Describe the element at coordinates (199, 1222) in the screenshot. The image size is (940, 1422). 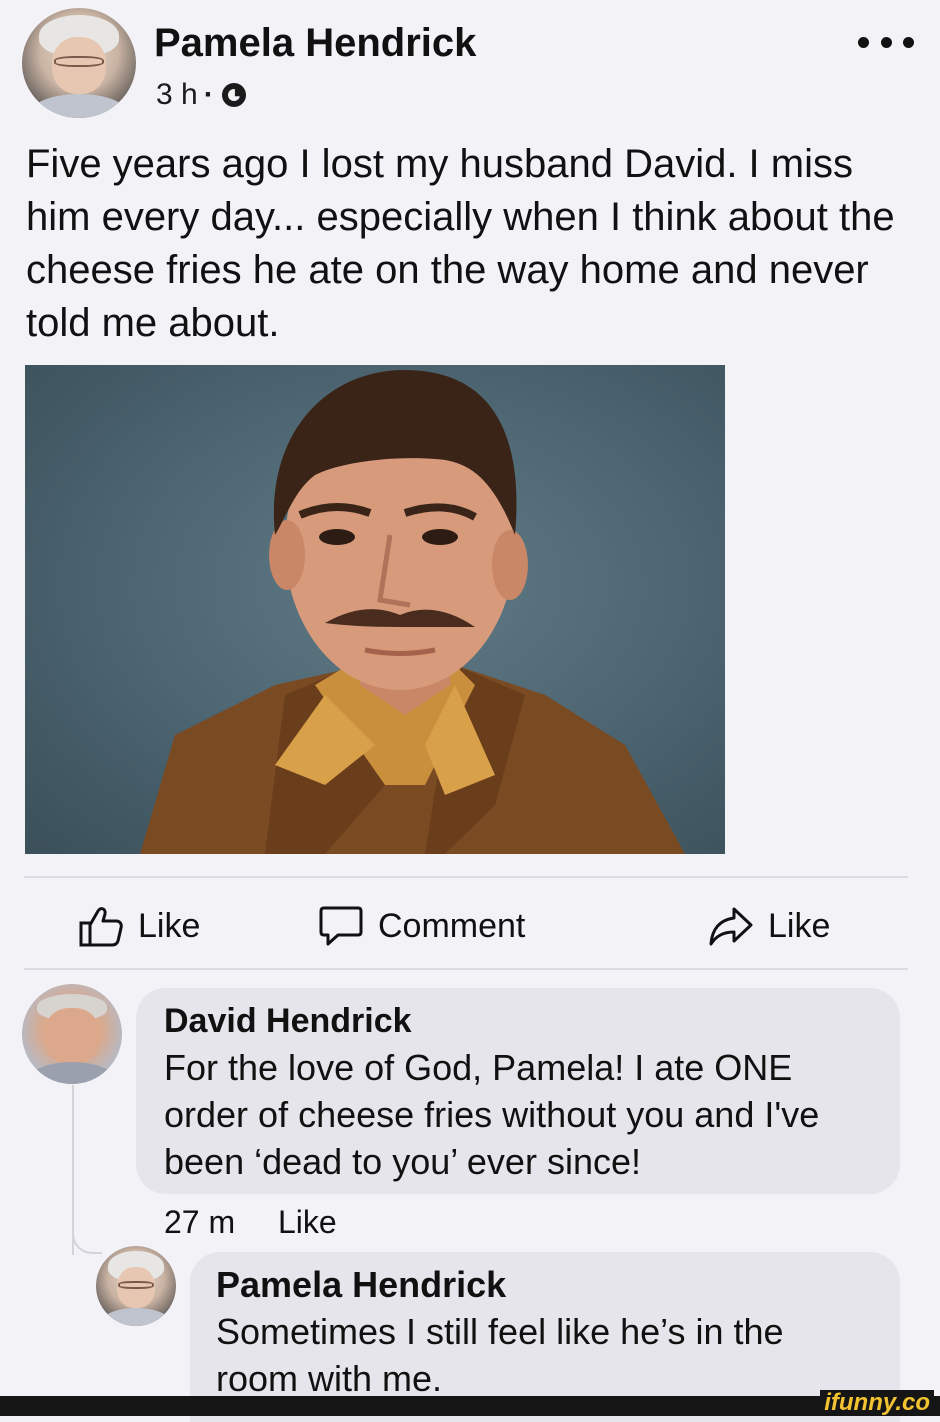
I see `comment-time: 27 m` at that location.